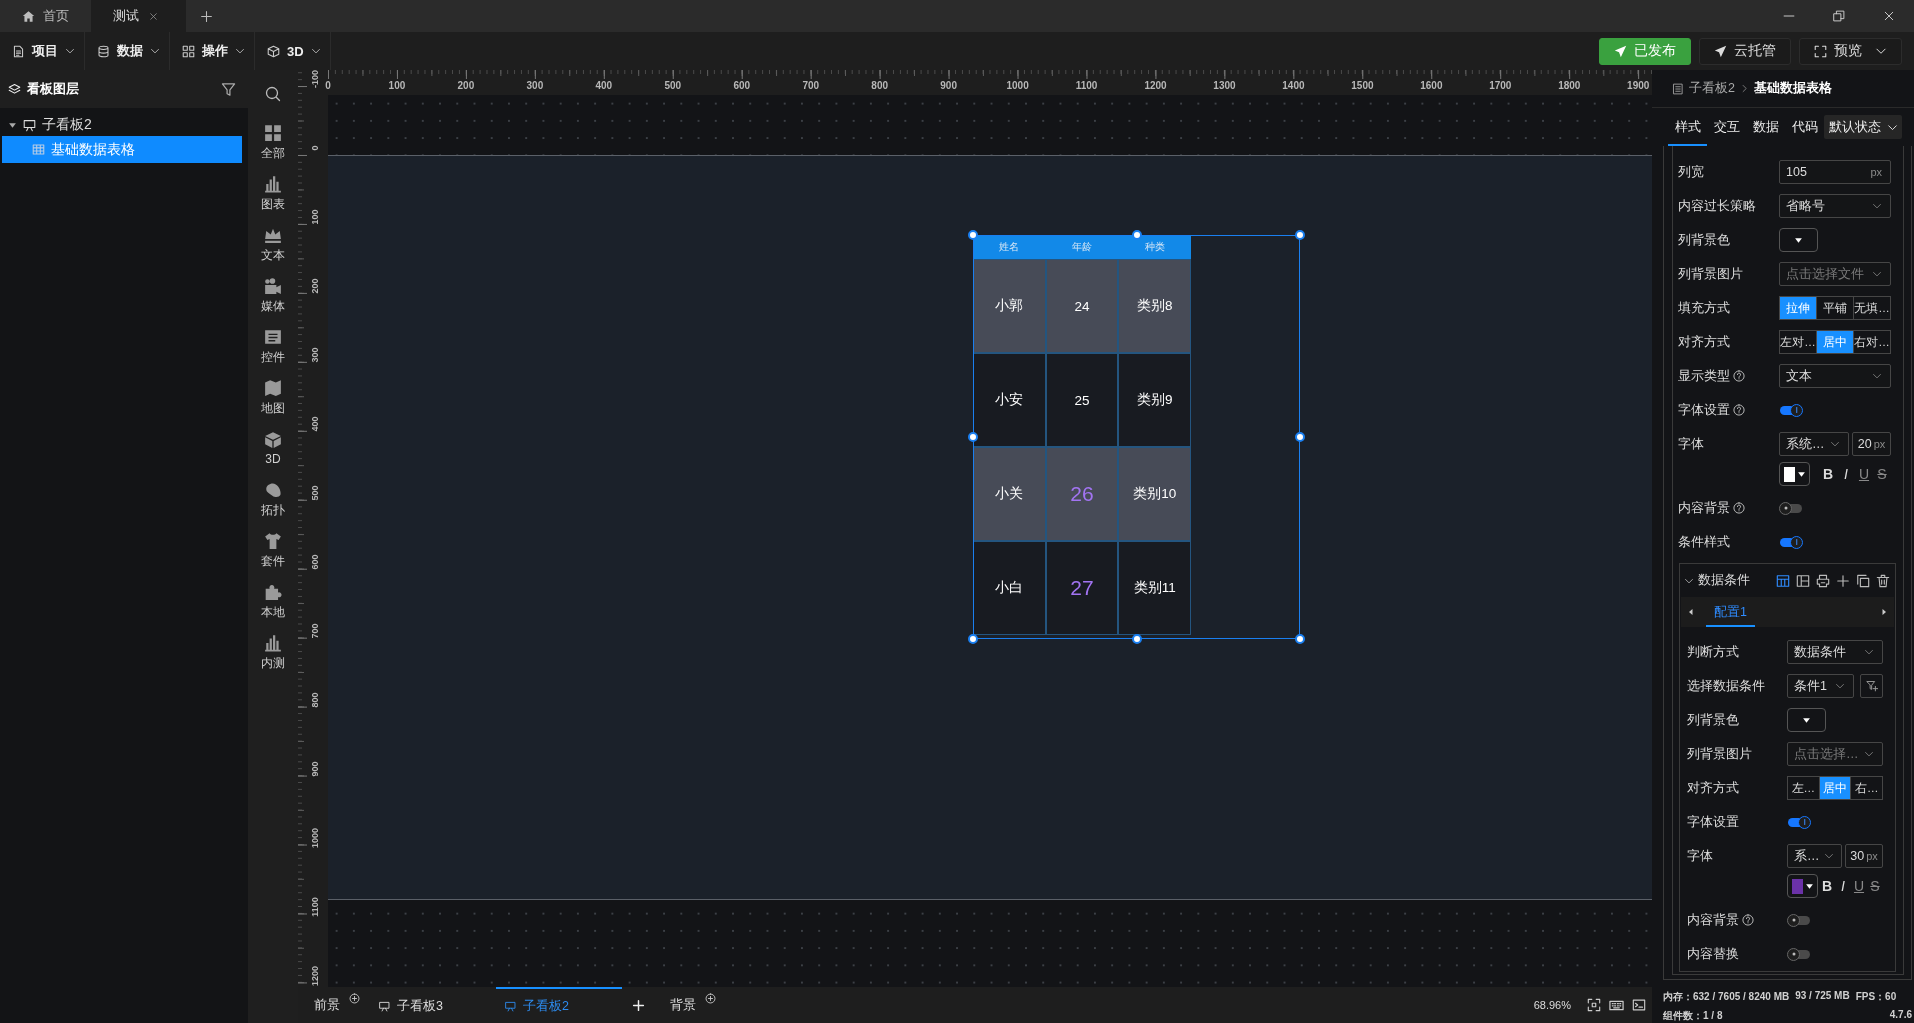  I want to click on table-layout-icon, so click(1783, 580).